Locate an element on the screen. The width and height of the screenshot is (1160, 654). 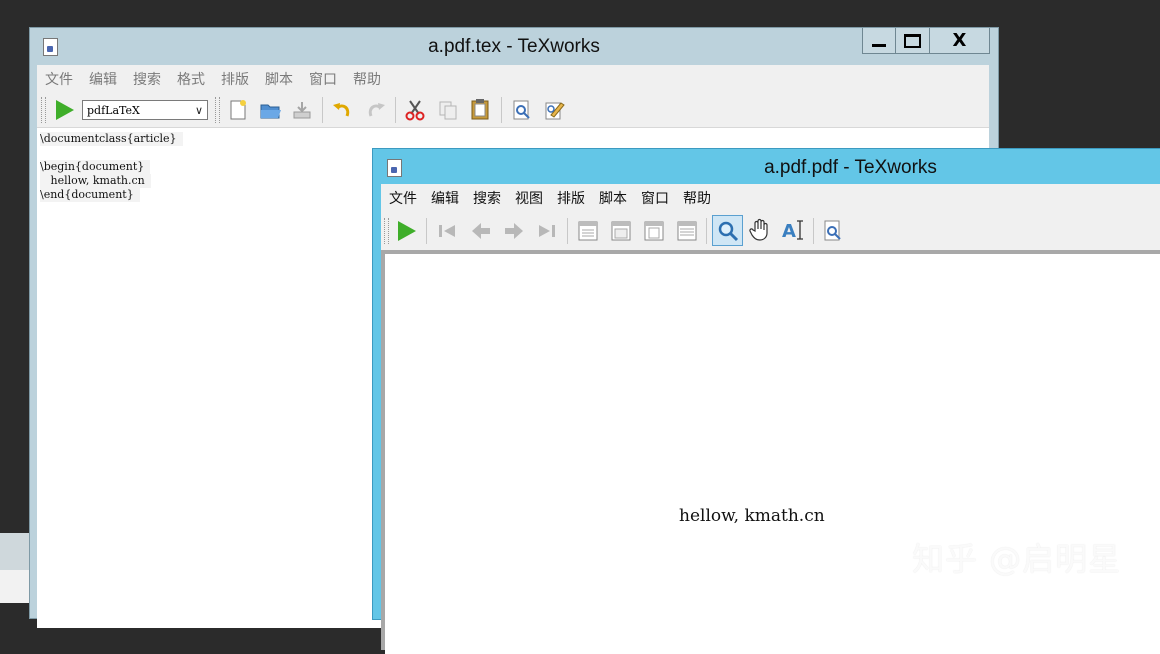
engine-select: pdfLaTeX ∨ is located at coordinates (145, 110).